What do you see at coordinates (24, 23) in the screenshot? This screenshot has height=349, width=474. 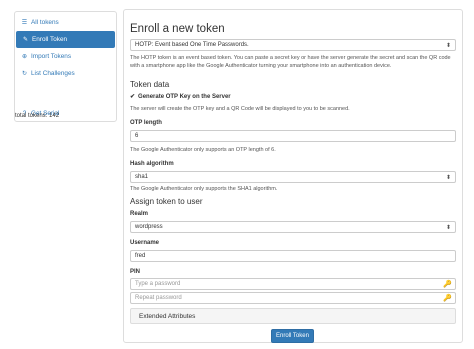 I see `list-icon: ☰` at bounding box center [24, 23].